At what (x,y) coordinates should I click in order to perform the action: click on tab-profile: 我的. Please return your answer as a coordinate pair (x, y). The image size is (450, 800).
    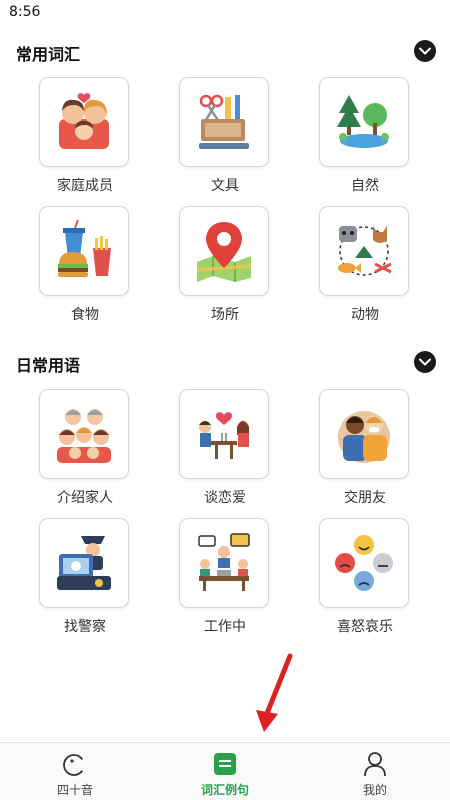
    Looking at the image, I should click on (375, 771).